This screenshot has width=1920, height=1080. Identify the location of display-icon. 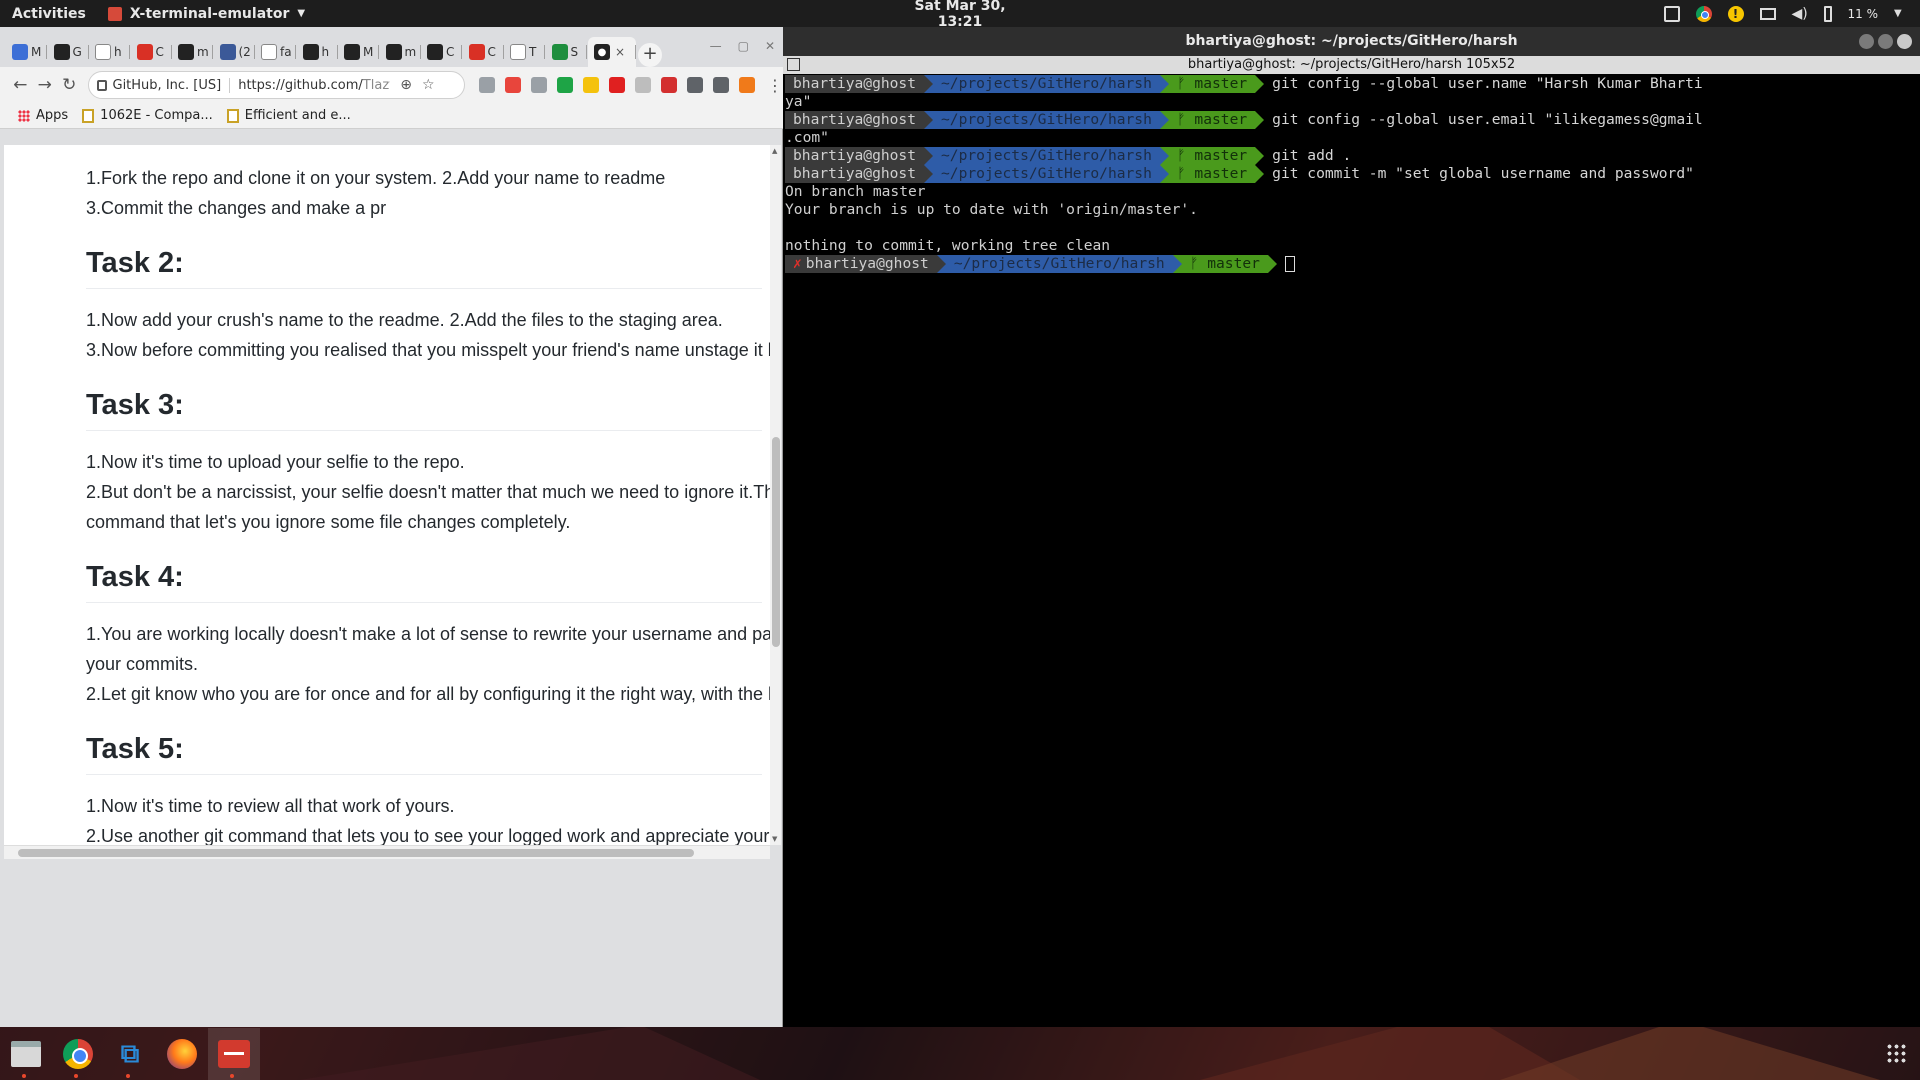
(1767, 13).